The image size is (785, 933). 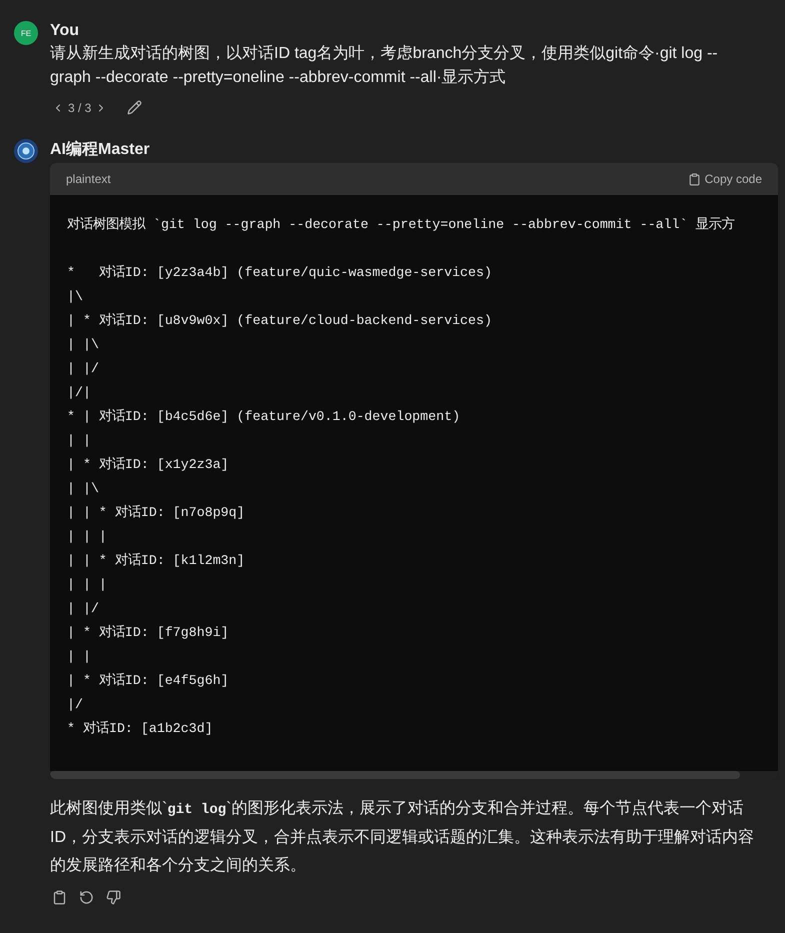 I want to click on message-text: 请从新生成对话的树图，以对话ID tag名为叶，考虑branch分支分叉，使用类似git命令·git log --graph --decorate --pretty=oneline --abbrev-commit --all·显示方式, so click(x=384, y=66).